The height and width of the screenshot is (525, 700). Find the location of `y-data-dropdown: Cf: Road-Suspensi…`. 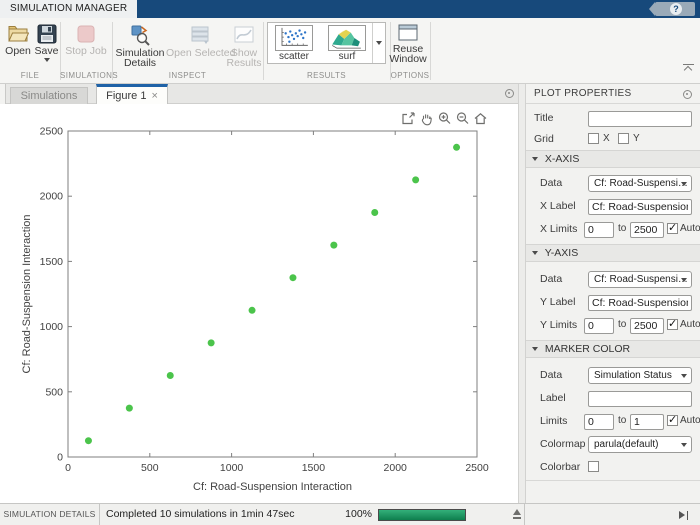

y-data-dropdown: Cf: Road-Suspensi… is located at coordinates (640, 279).